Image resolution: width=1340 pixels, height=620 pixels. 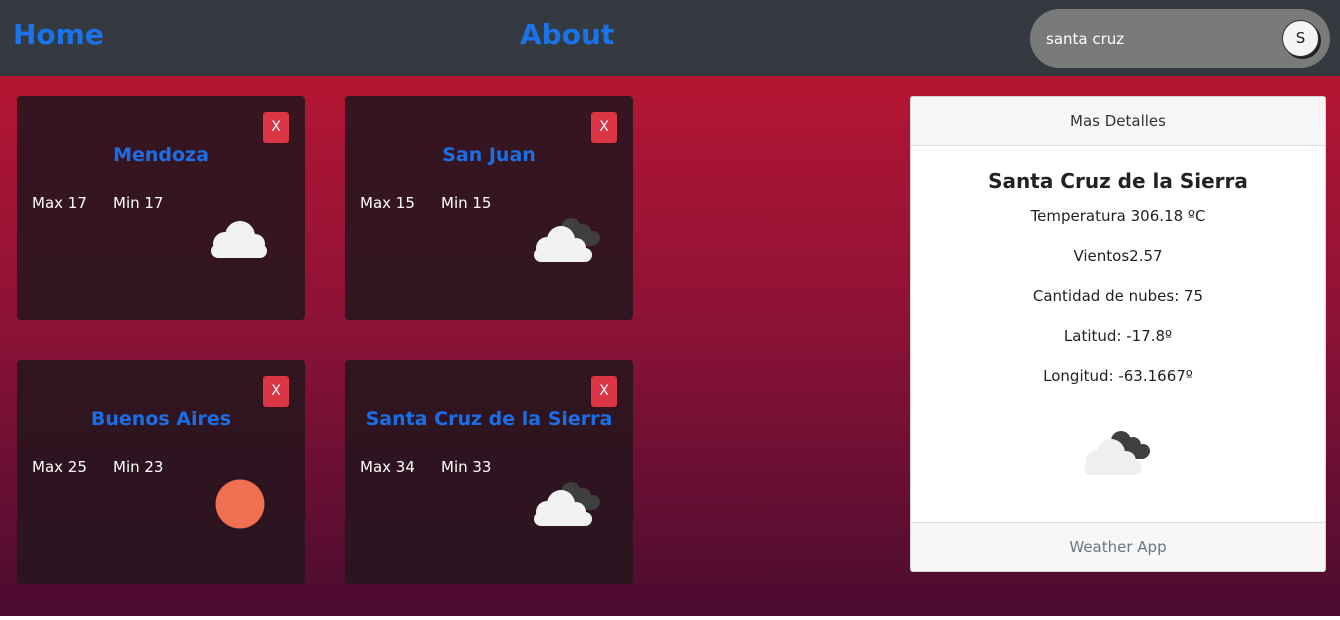 What do you see at coordinates (1118, 546) in the screenshot?
I see `detail-footer: Weather App` at bounding box center [1118, 546].